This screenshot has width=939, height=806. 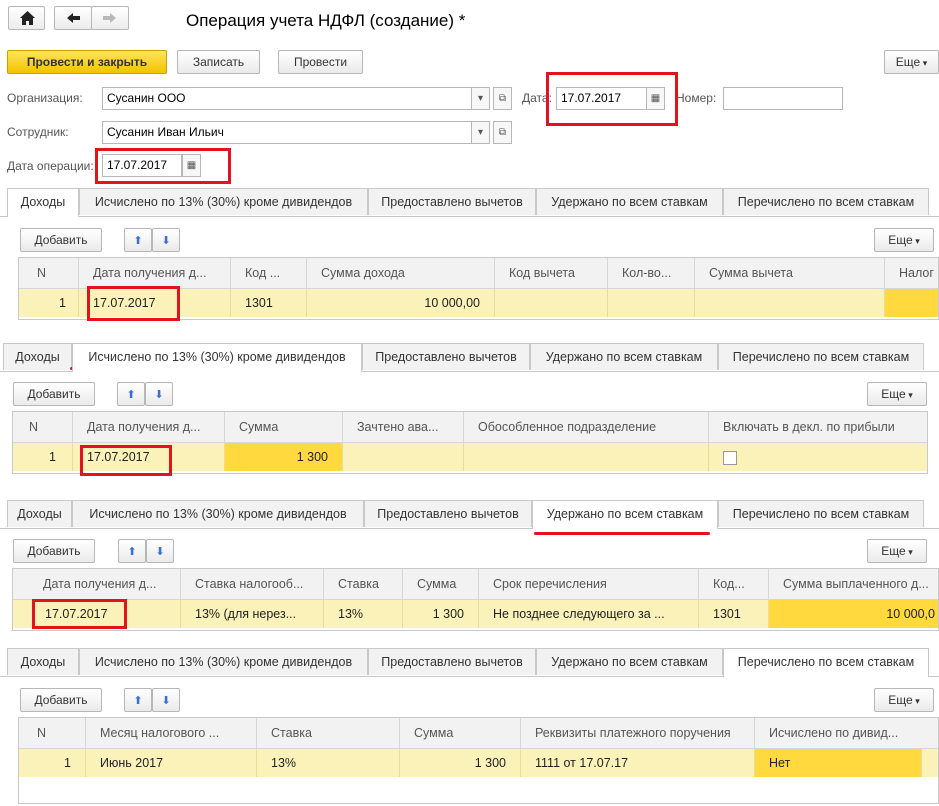 What do you see at coordinates (783, 98) in the screenshot?
I see `number-field` at bounding box center [783, 98].